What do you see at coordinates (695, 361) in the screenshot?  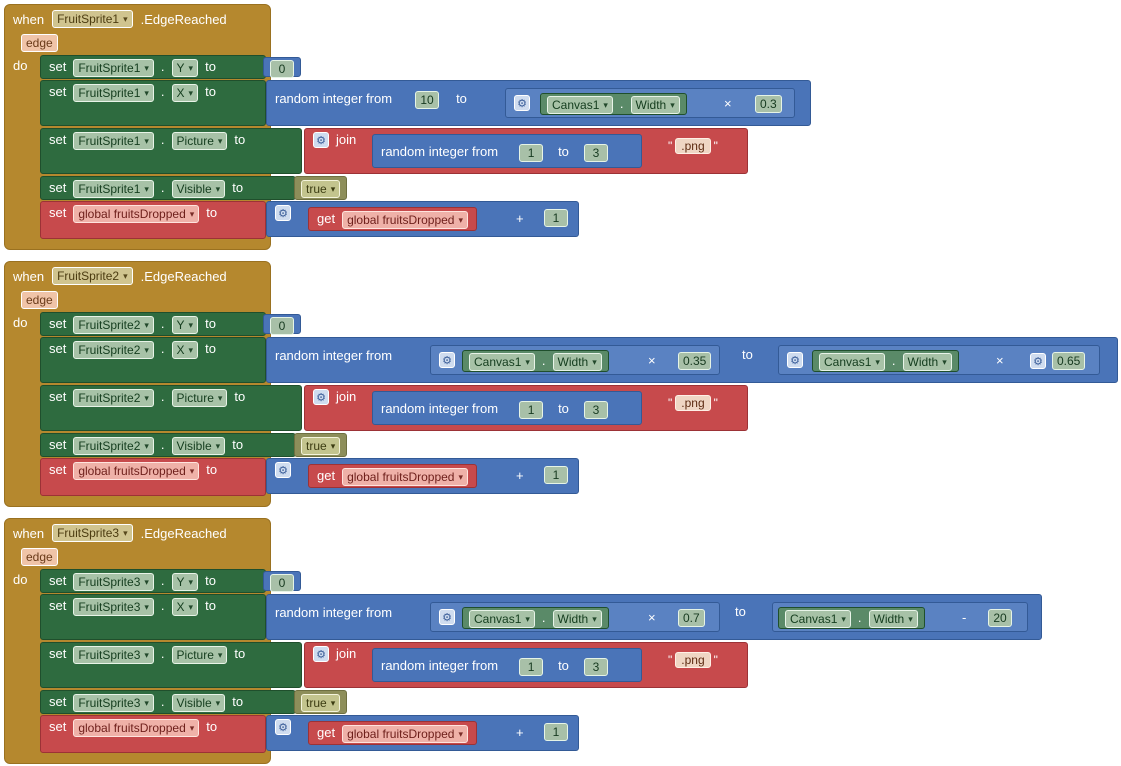 I see `factor-value: 0.35` at bounding box center [695, 361].